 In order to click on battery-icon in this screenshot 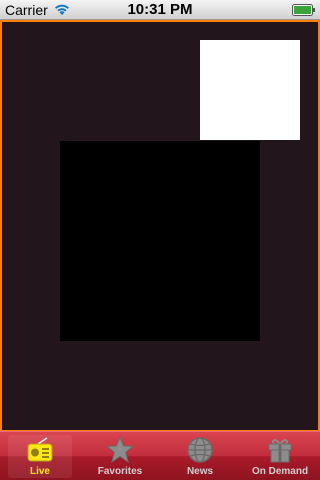, I will do `click(303, 10)`.